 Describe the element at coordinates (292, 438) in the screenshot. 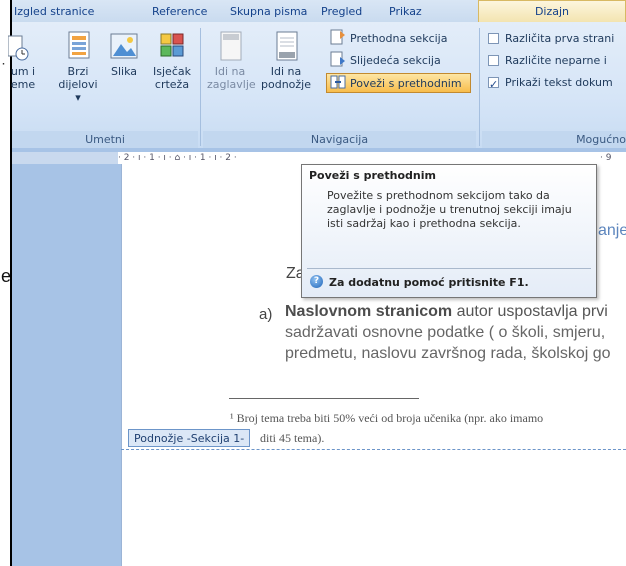

I see `footnote-line-2: diti 45 tema).` at that location.